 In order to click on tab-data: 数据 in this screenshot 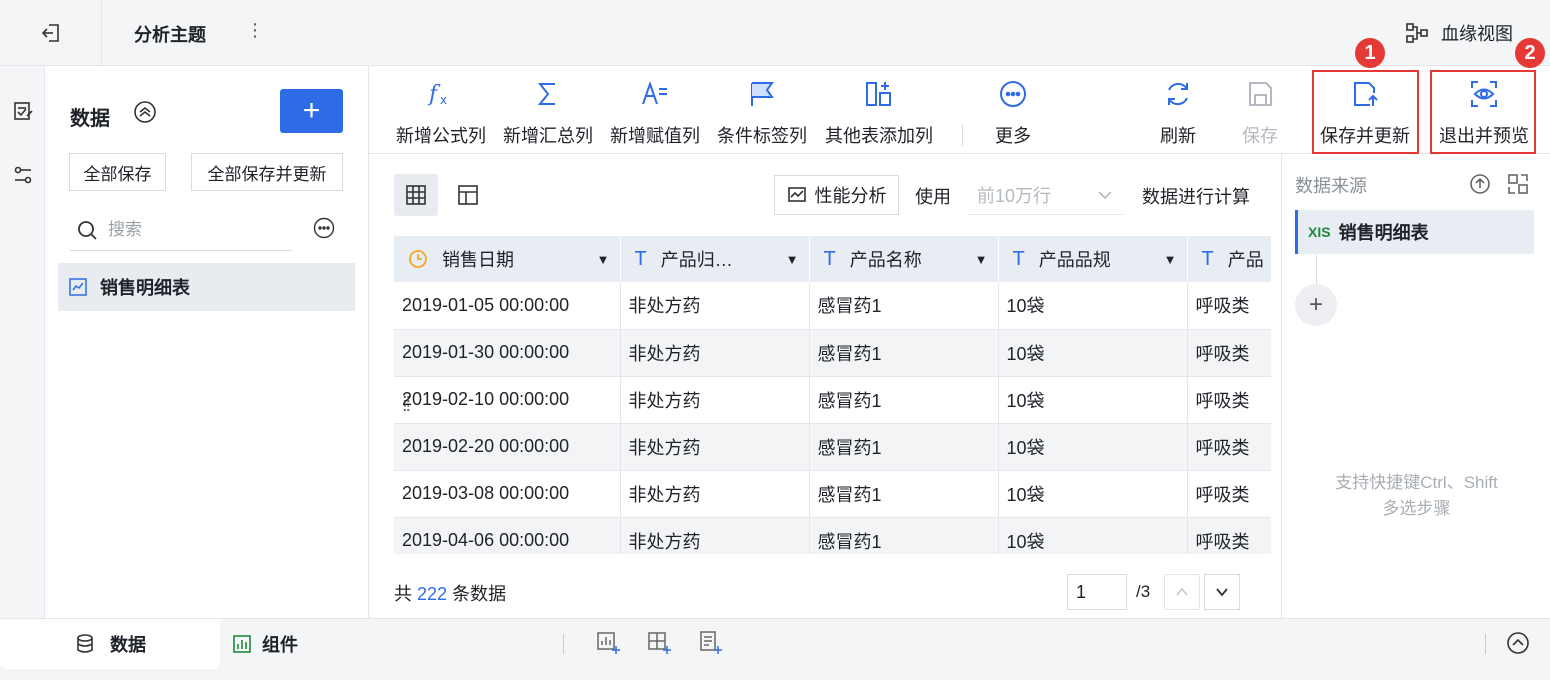, I will do `click(110, 644)`.